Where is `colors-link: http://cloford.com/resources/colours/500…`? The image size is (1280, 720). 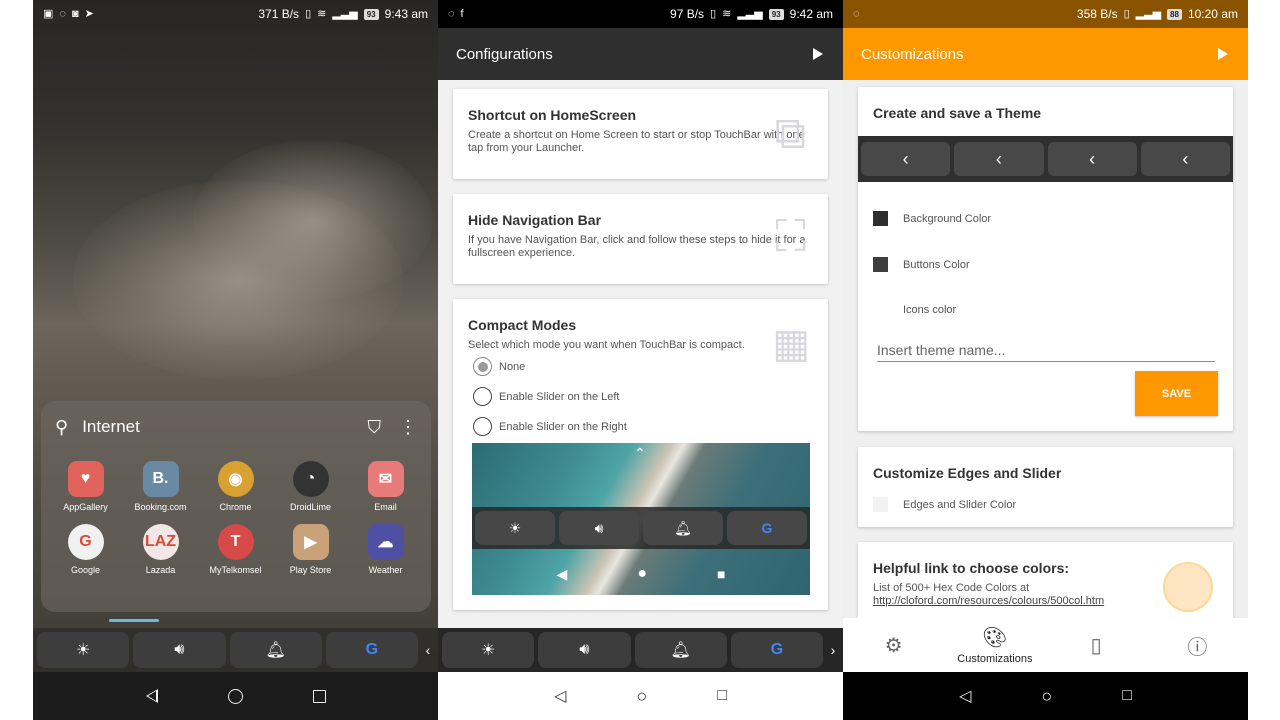 colors-link: http://cloford.com/resources/colours/500… is located at coordinates (988, 601).